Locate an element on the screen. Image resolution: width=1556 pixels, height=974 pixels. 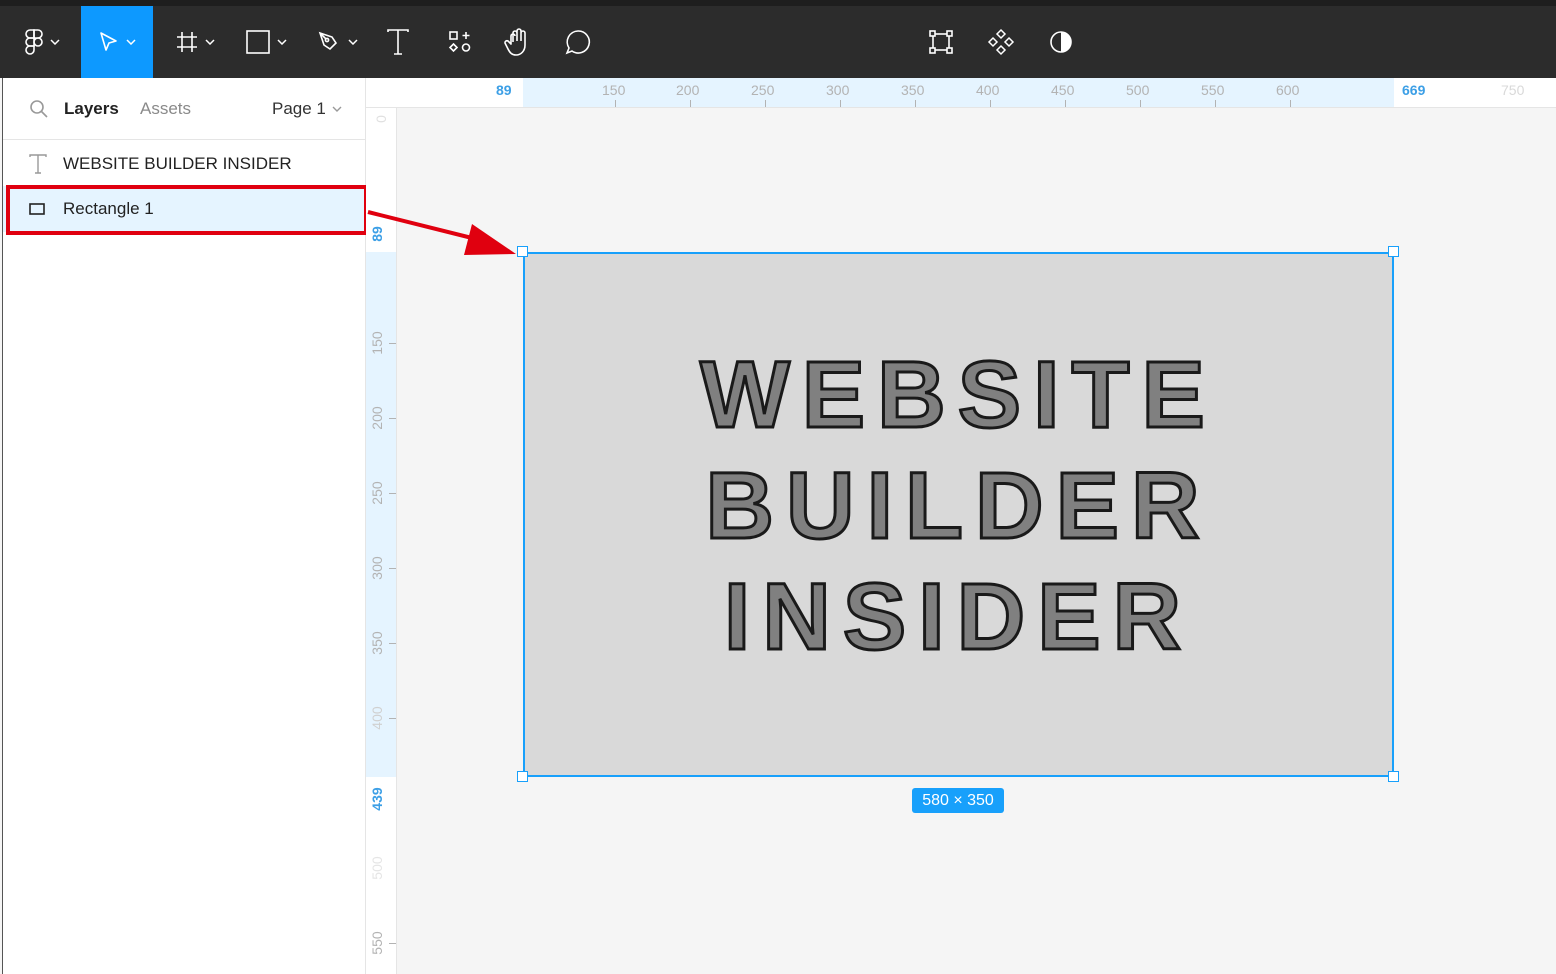
ruler-tick: 450 is located at coordinates (1063, 90).